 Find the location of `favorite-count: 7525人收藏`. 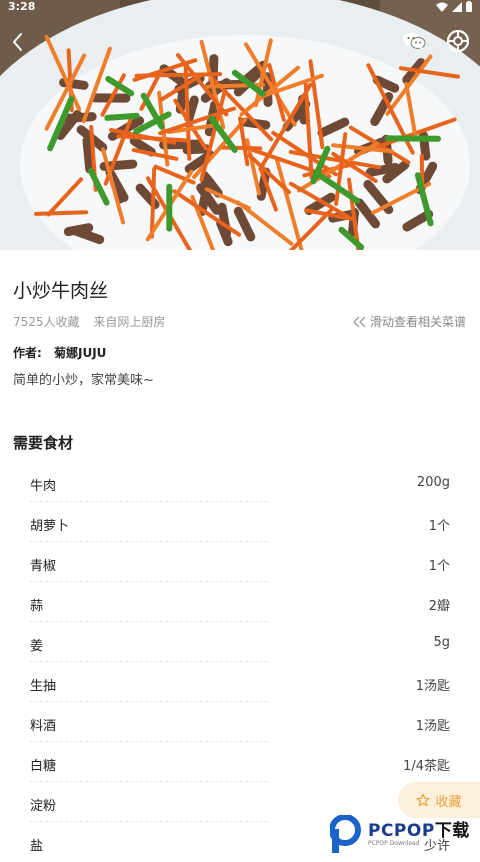

favorite-count: 7525人收藏 is located at coordinates (46, 322).